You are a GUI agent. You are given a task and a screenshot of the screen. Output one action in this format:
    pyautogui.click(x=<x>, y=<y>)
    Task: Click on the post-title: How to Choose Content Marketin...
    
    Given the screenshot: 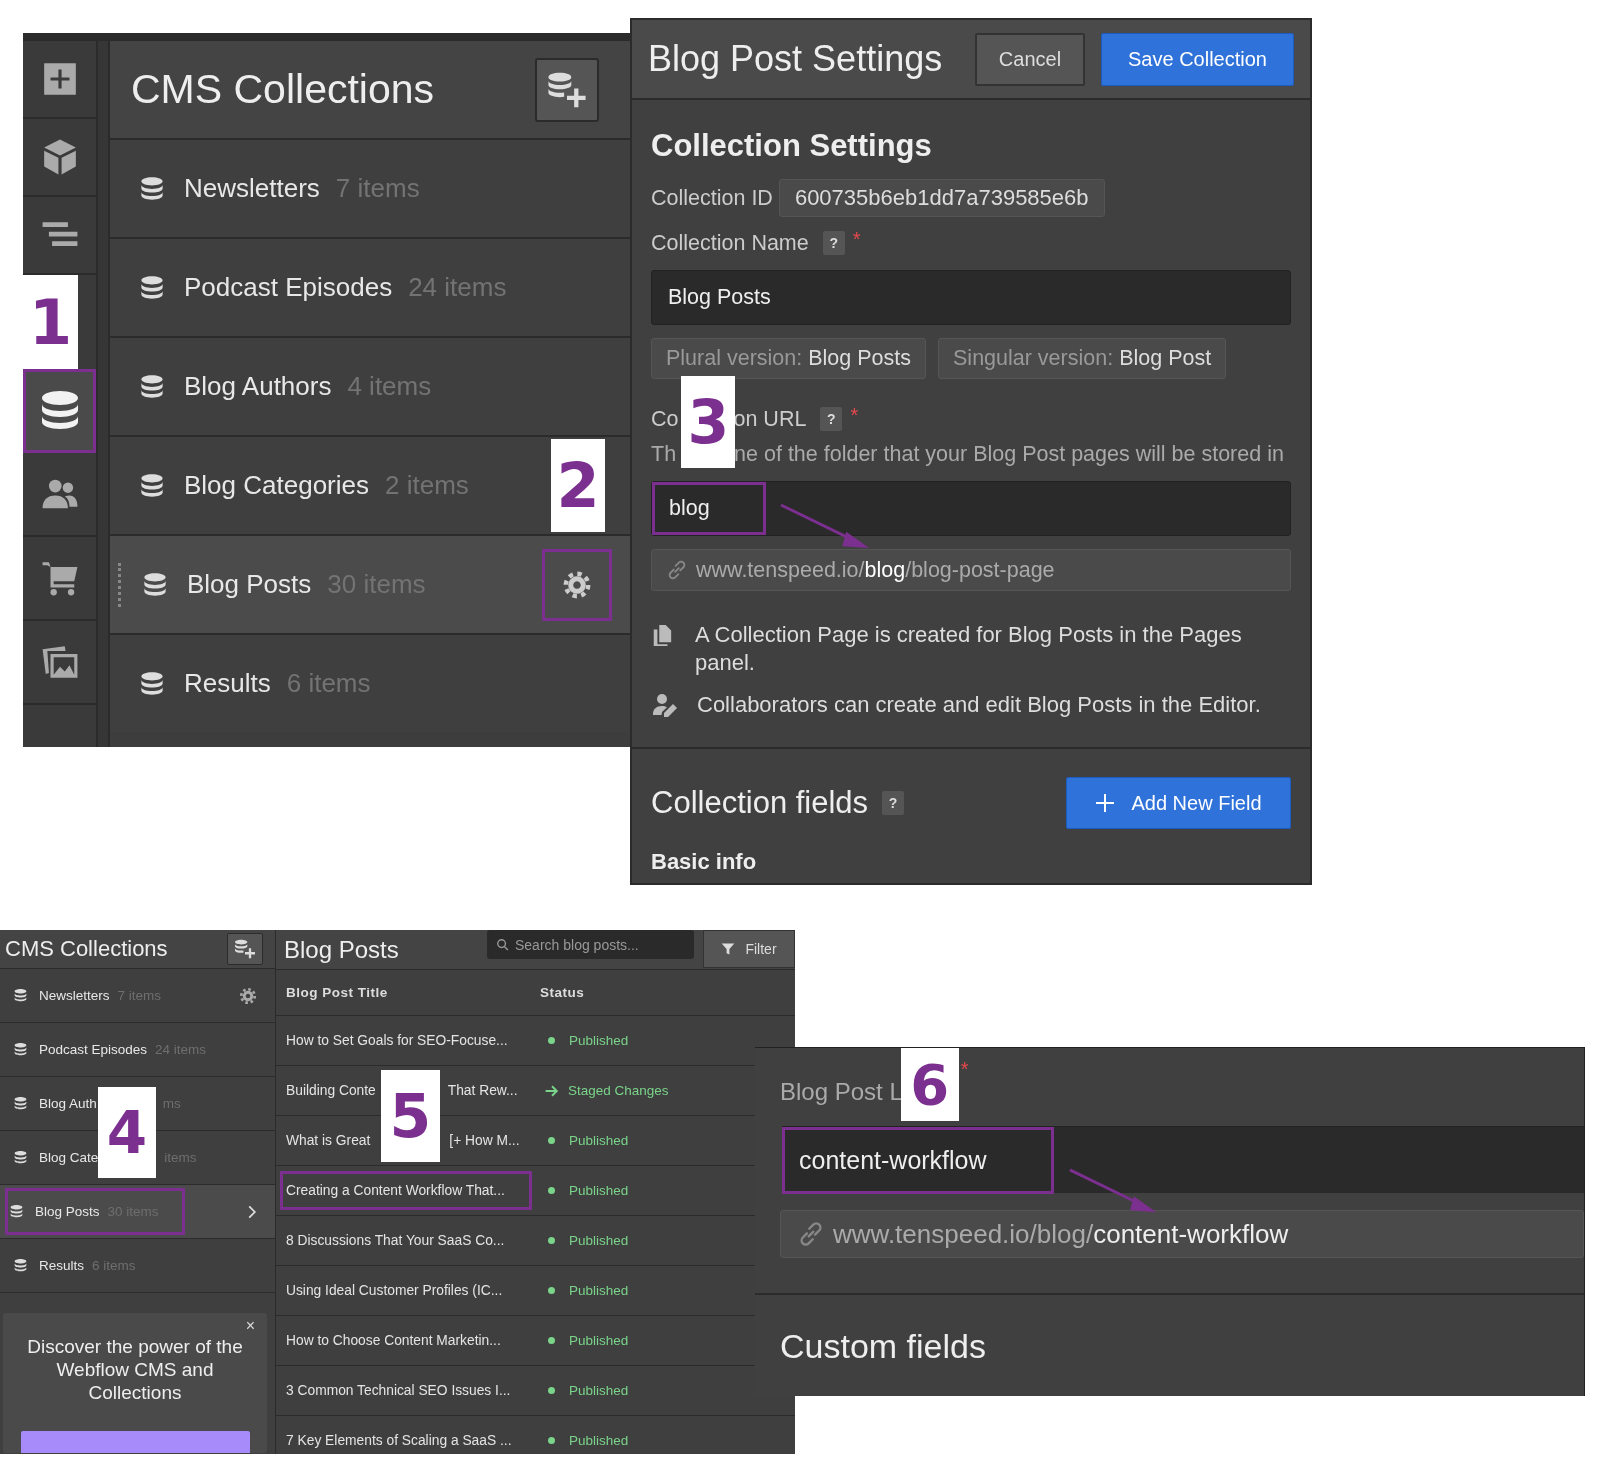 What is the action you would take?
    pyautogui.click(x=392, y=1340)
    